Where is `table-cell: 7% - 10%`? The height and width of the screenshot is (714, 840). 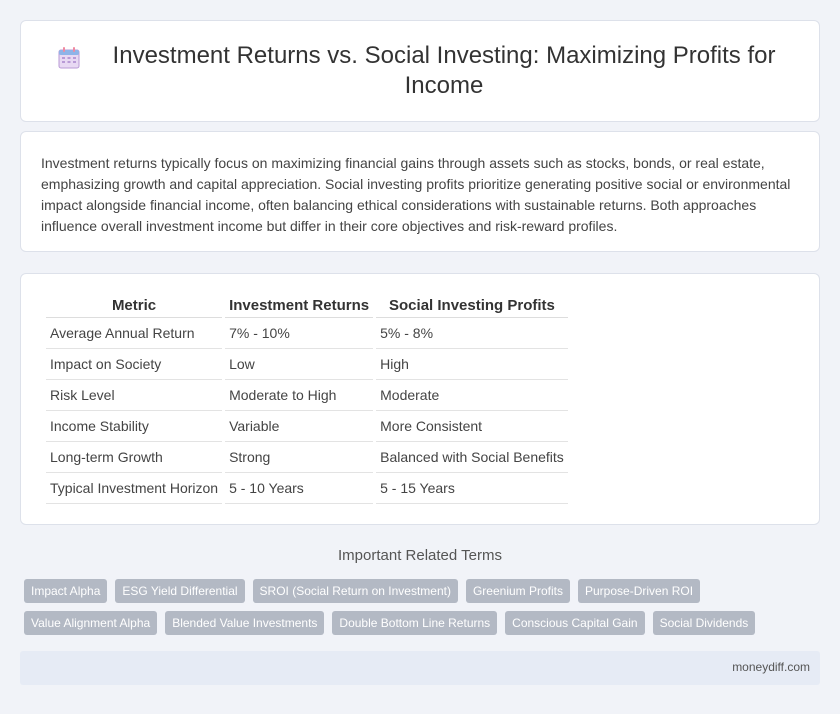
table-cell: 7% - 10% is located at coordinates (299, 333).